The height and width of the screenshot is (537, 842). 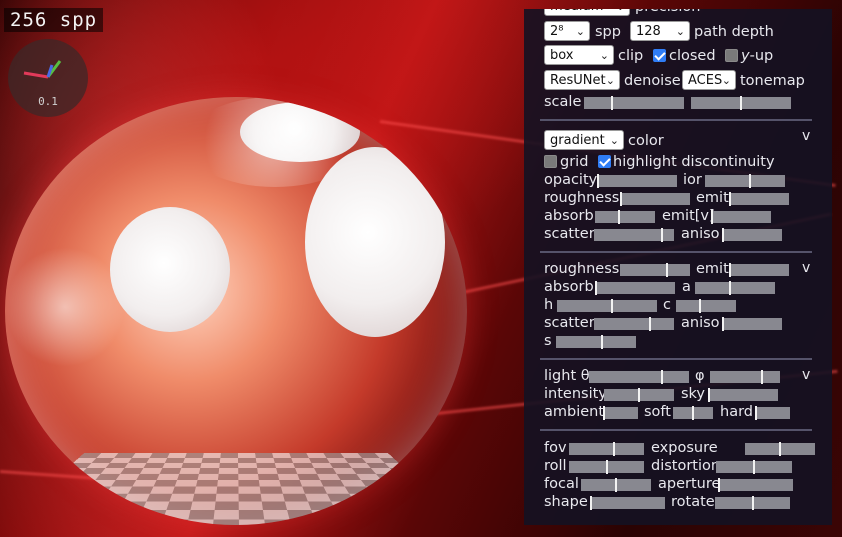 I want to click on medium-aniso-slider, so click(x=752, y=324).